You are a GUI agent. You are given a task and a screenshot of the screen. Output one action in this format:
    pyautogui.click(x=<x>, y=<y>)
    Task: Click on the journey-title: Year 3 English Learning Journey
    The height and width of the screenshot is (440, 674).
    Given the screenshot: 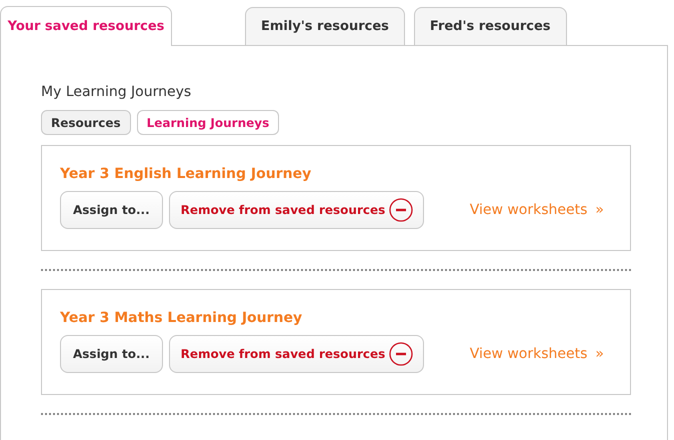 What is the action you would take?
    pyautogui.click(x=186, y=174)
    